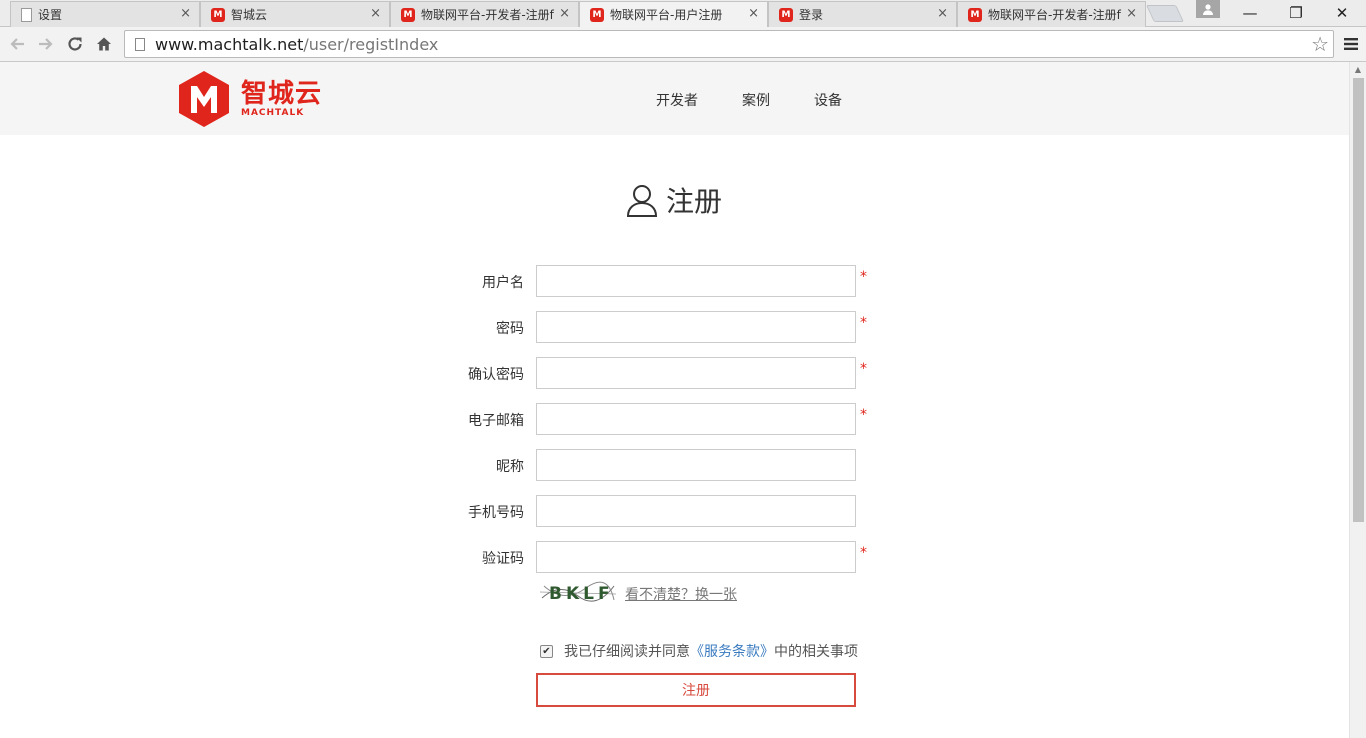  I want to click on address-bar: www.machtalk.net/user/registIndex ☆, so click(729, 44).